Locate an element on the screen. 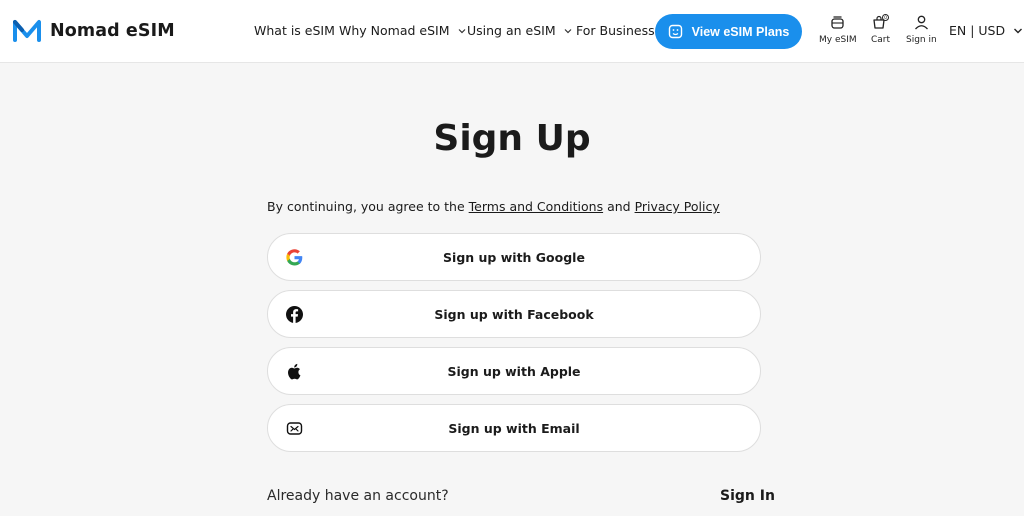 The width and height of the screenshot is (1024, 516). nav-why-label: Why Nomad eSIM is located at coordinates (394, 30).